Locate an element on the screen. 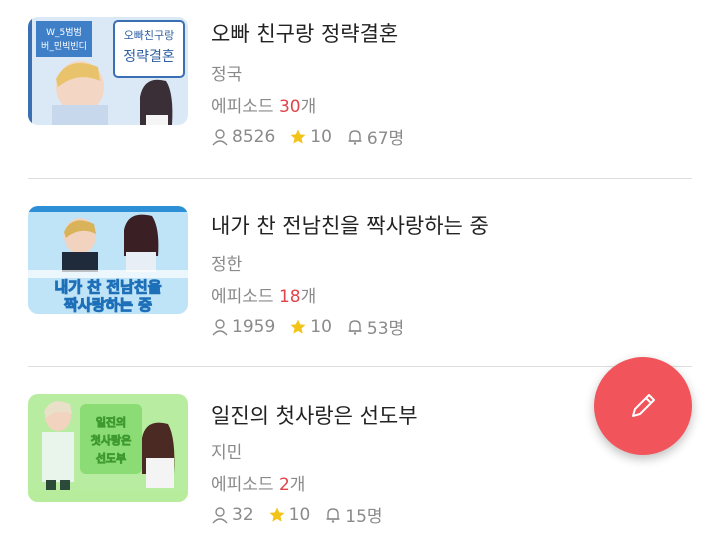 This screenshot has height=540, width=720. views-stat: 8526 is located at coordinates (243, 137).